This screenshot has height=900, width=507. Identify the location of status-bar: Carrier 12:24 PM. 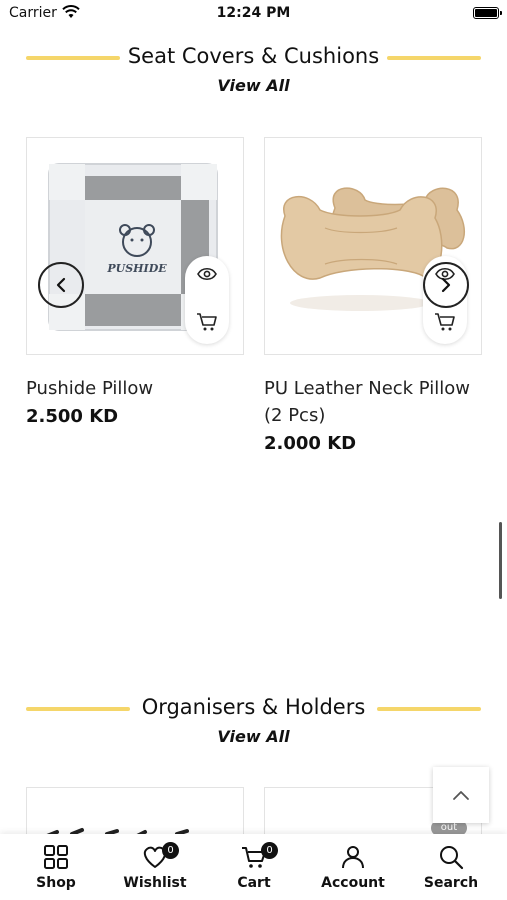
(253, 14).